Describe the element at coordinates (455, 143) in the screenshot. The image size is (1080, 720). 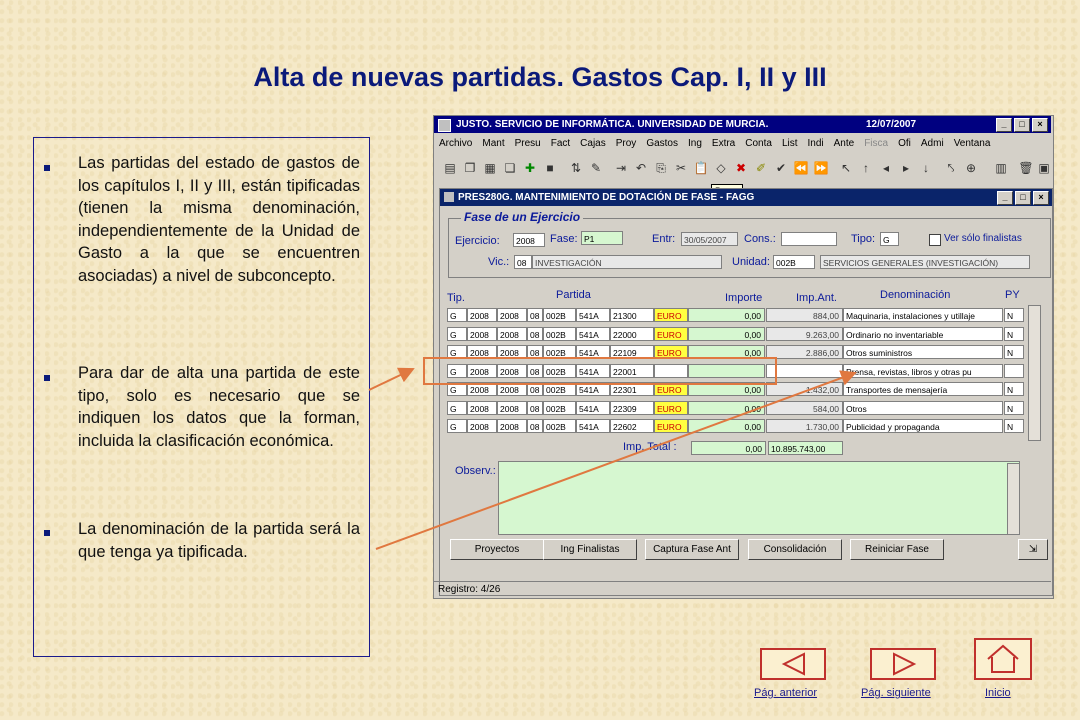
I see `menu-archivo: Archivo` at that location.